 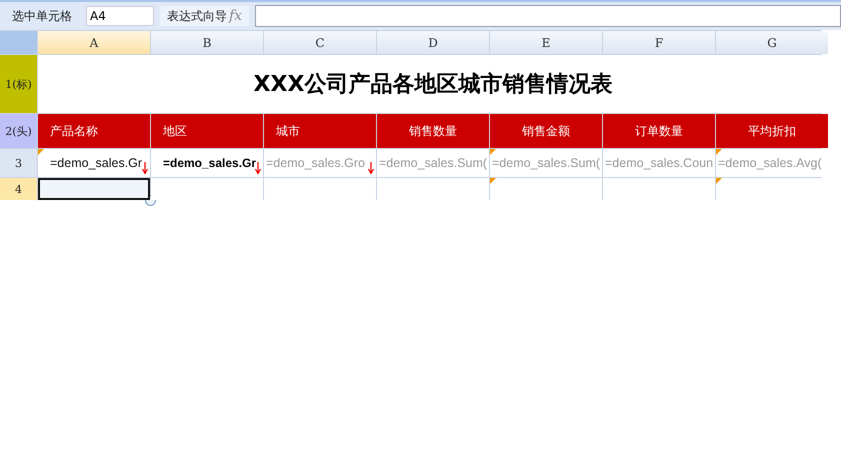 What do you see at coordinates (316, 163) in the screenshot?
I see `formula-text: =demo_sales.Gro` at bounding box center [316, 163].